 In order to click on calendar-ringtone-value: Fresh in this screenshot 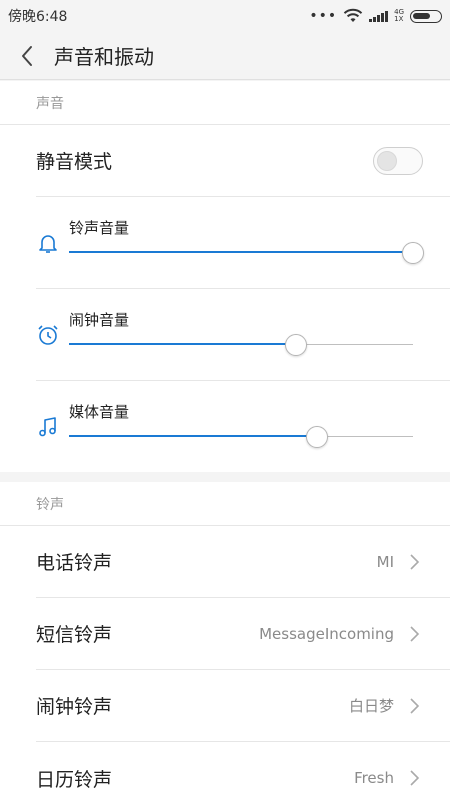, I will do `click(374, 778)`.